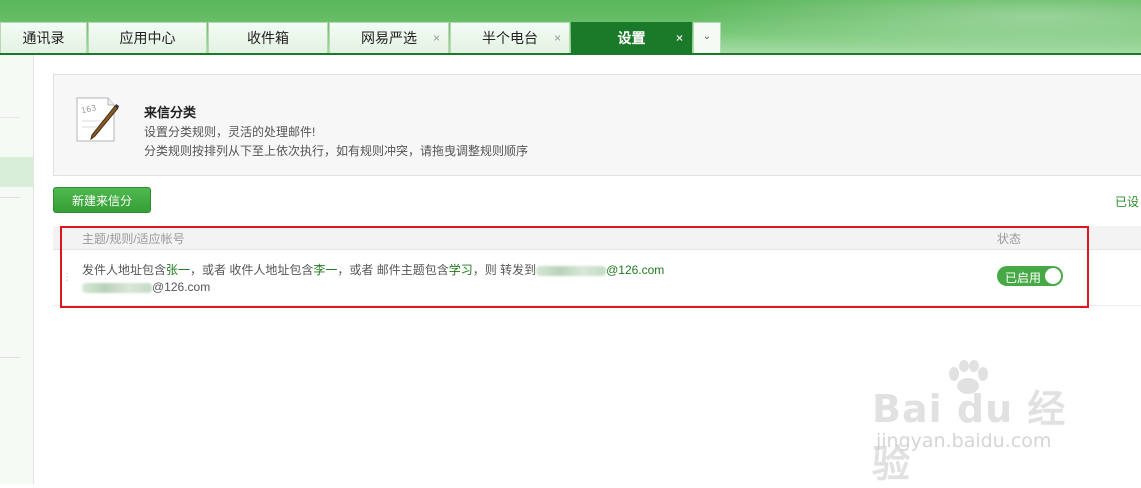  Describe the element at coordinates (97, 119) in the screenshot. I see `pen-note-icon: 163` at that location.